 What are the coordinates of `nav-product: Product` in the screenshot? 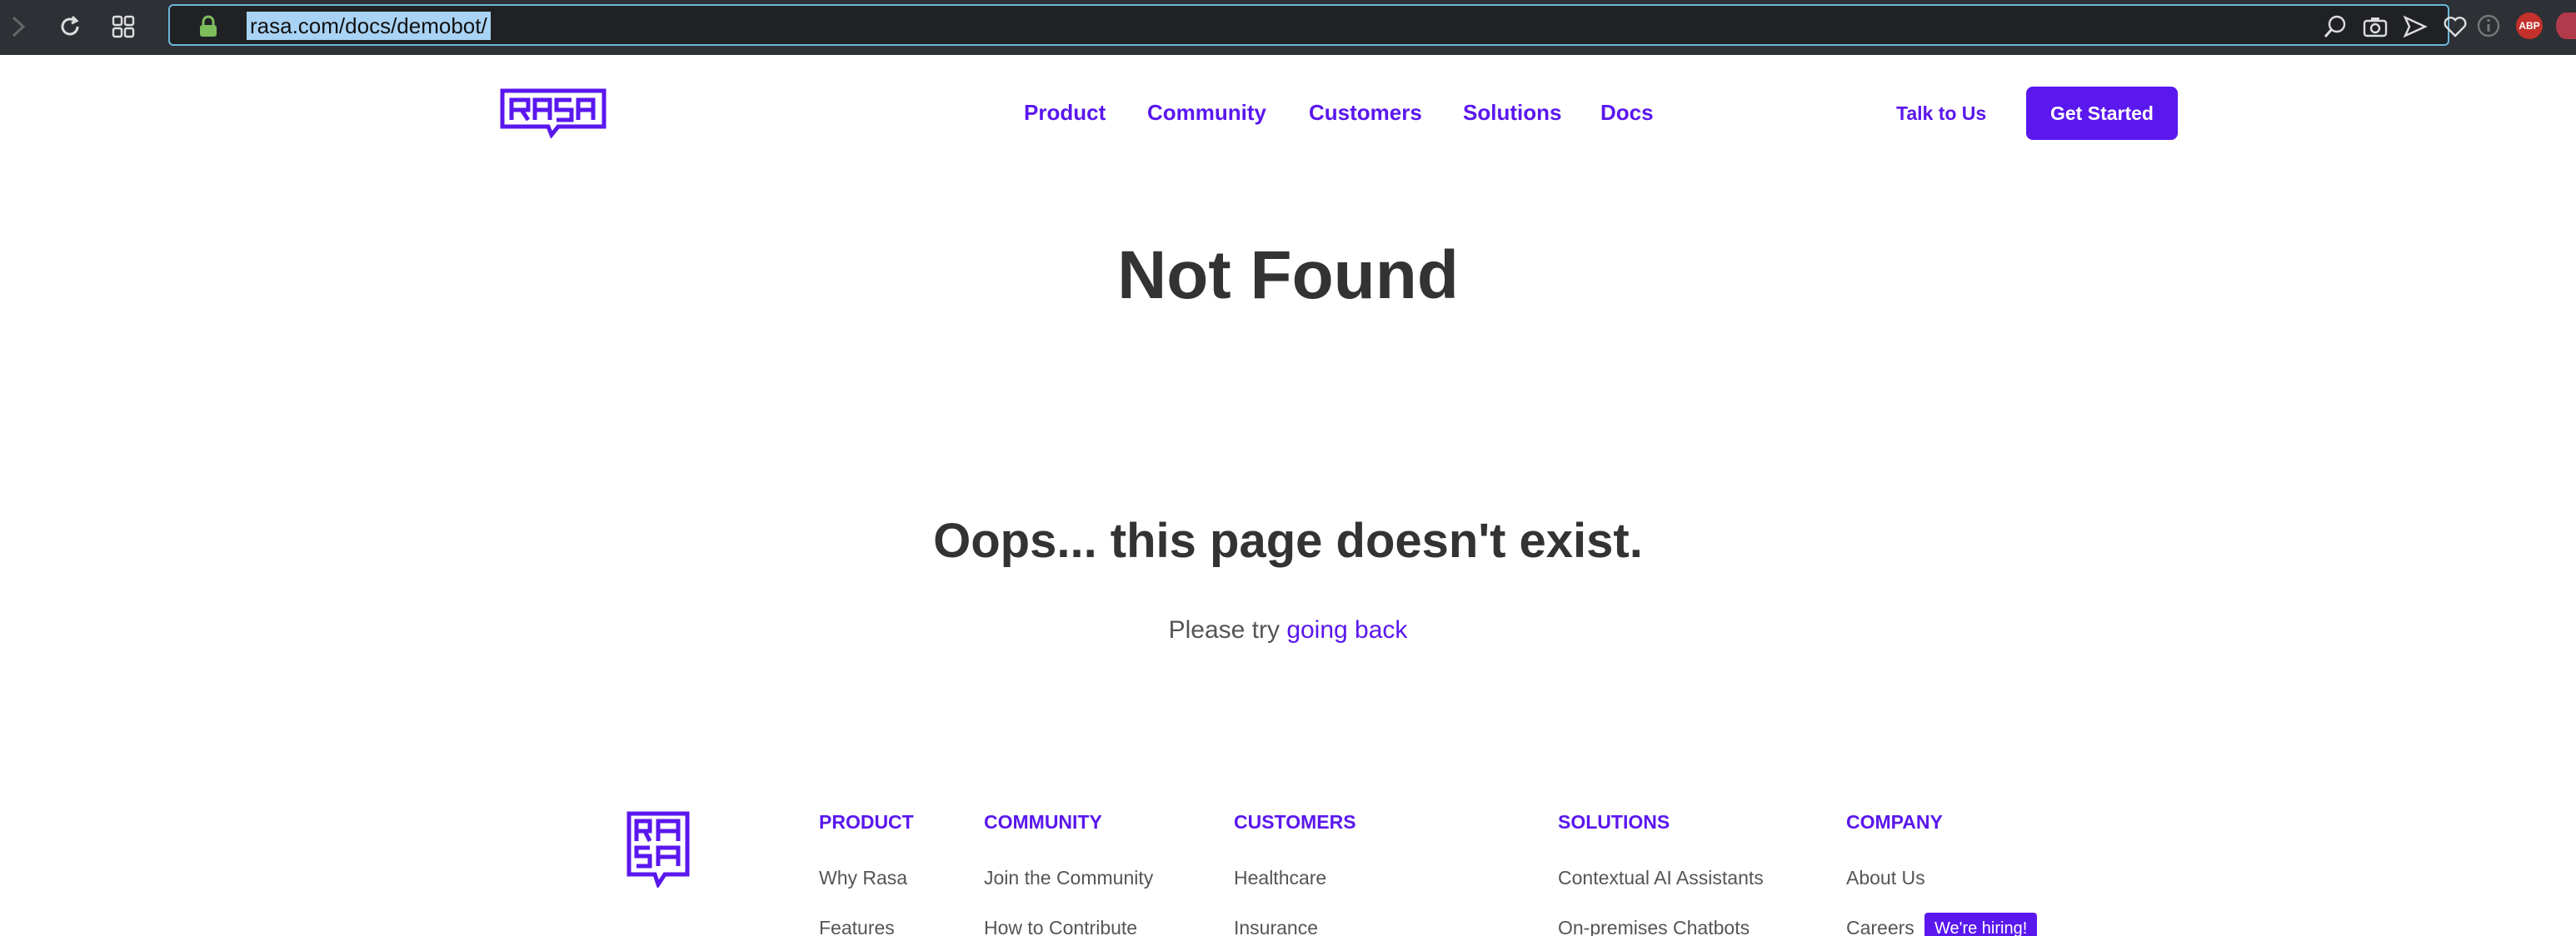 It's located at (1065, 113).